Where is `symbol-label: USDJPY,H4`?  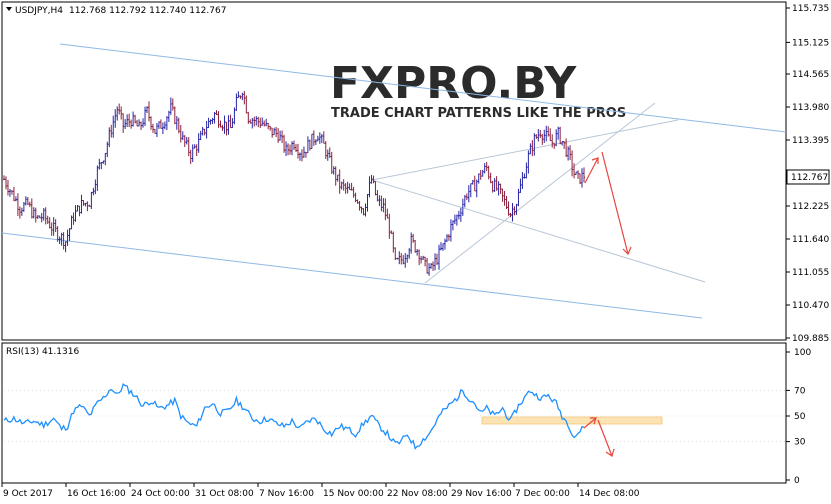
symbol-label: USDJPY,H4 is located at coordinates (39, 11).